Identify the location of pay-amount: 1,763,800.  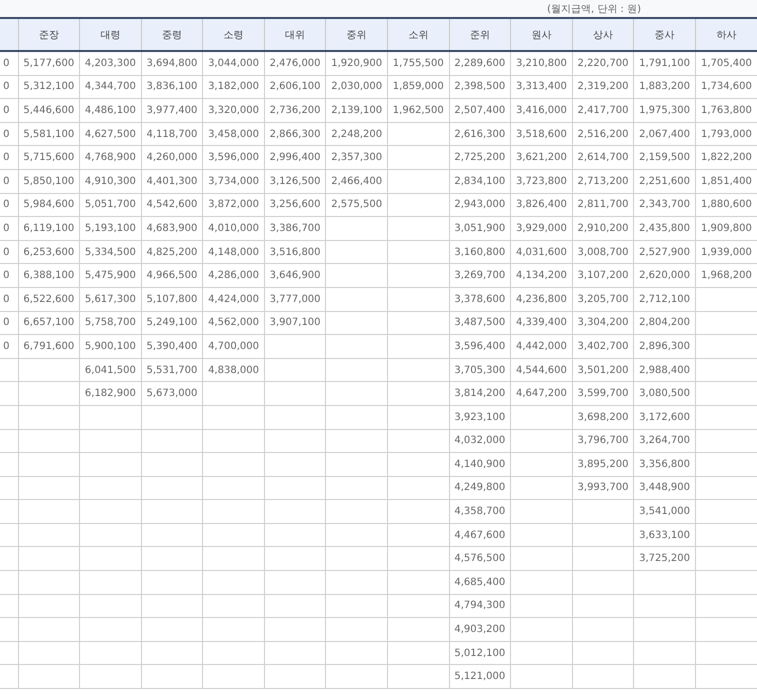
(726, 110).